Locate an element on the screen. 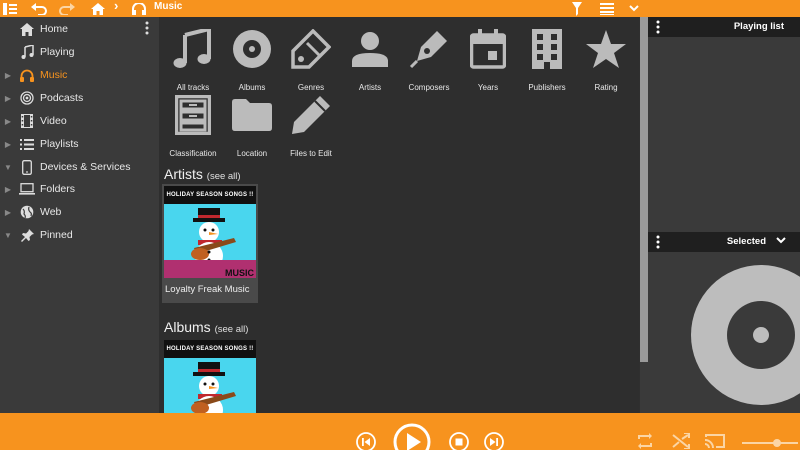 This screenshot has width=800, height=450. sidebar-item-podcasts: ▶ Podcasts is located at coordinates (79, 98).